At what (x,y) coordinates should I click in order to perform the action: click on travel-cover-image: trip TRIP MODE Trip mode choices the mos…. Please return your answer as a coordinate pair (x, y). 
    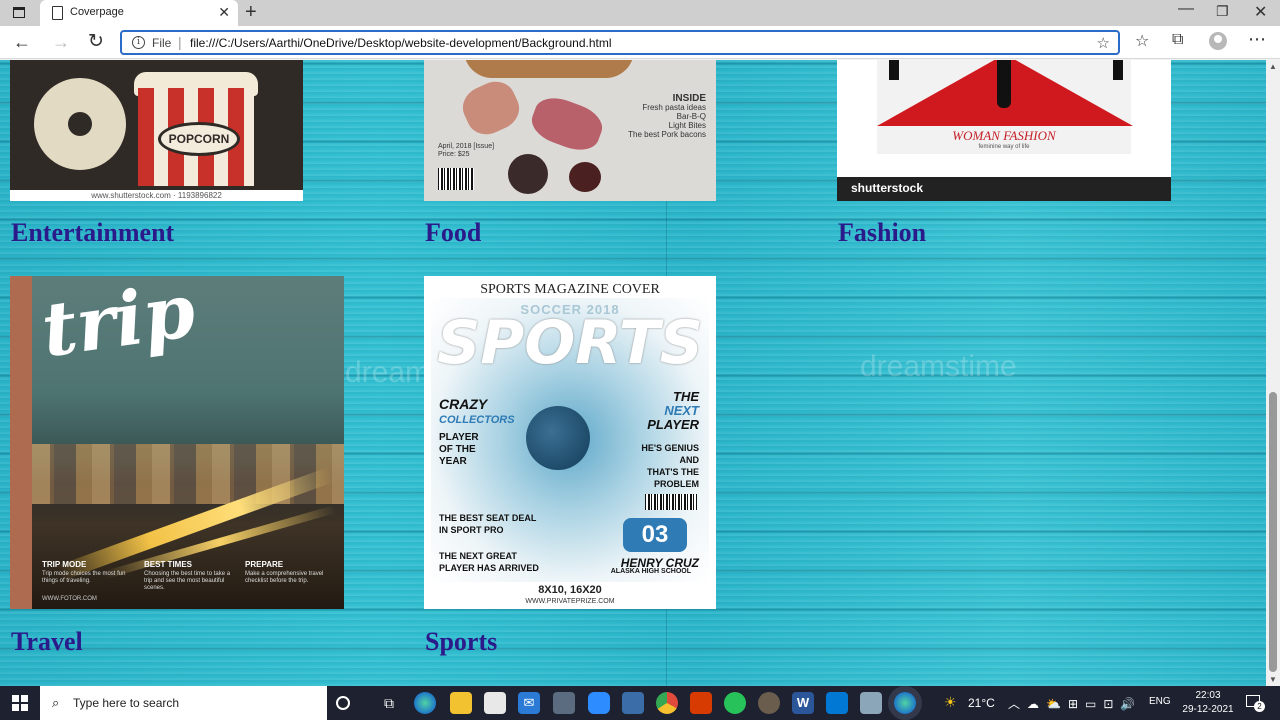
    Looking at the image, I should click on (177, 442).